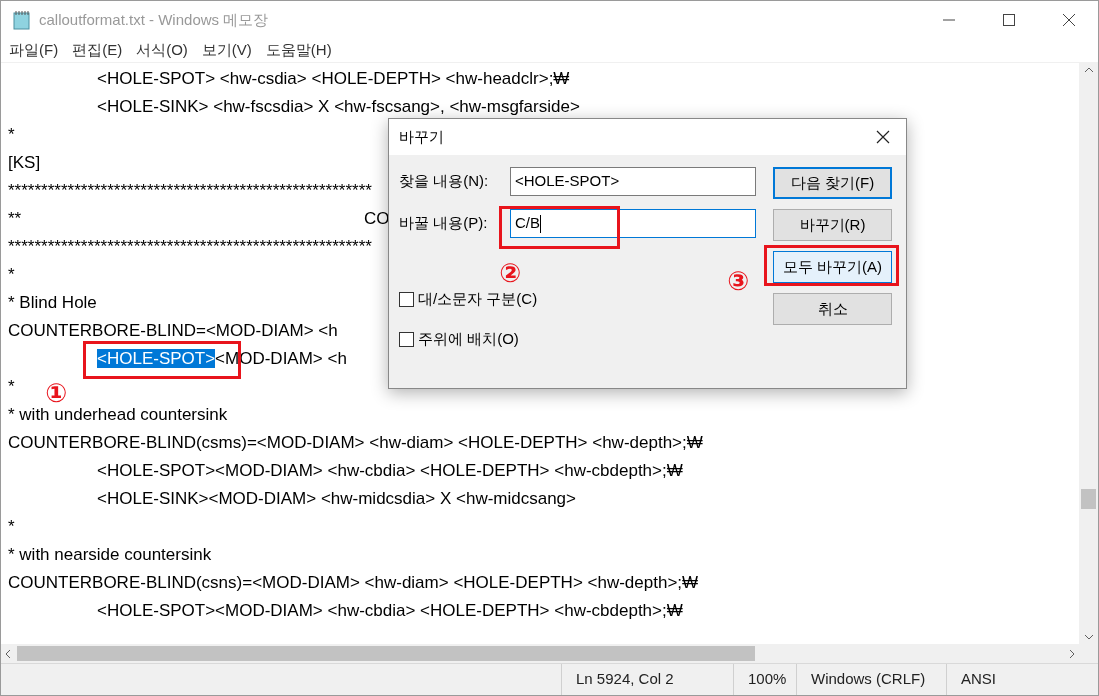 Image resolution: width=1099 pixels, height=696 pixels. Describe the element at coordinates (336, 499) in the screenshot. I see `text-line: <HOLE-SINK><MOD-DIAM> <hw-midcsdia> X <hw-midcsang>` at that location.